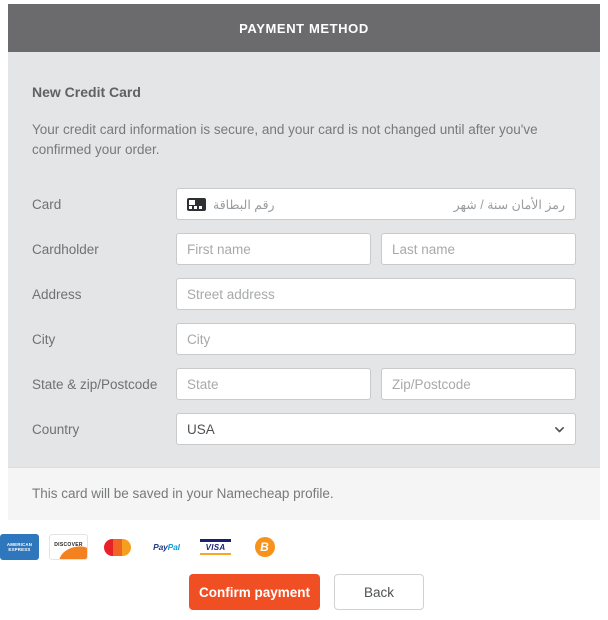 The height and width of the screenshot is (620, 608). I want to click on discover-label: DISCOVER, so click(68, 545).